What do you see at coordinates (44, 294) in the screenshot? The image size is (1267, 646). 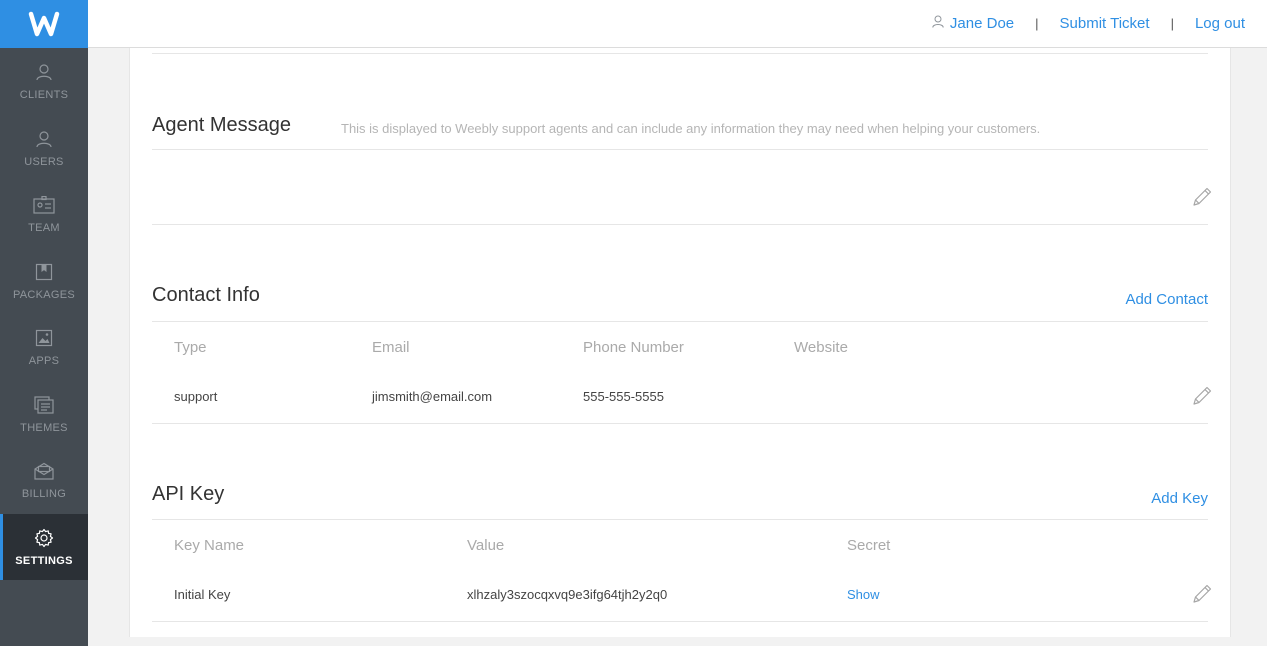 I see `sidebar-item-label: PACKAGES` at bounding box center [44, 294].